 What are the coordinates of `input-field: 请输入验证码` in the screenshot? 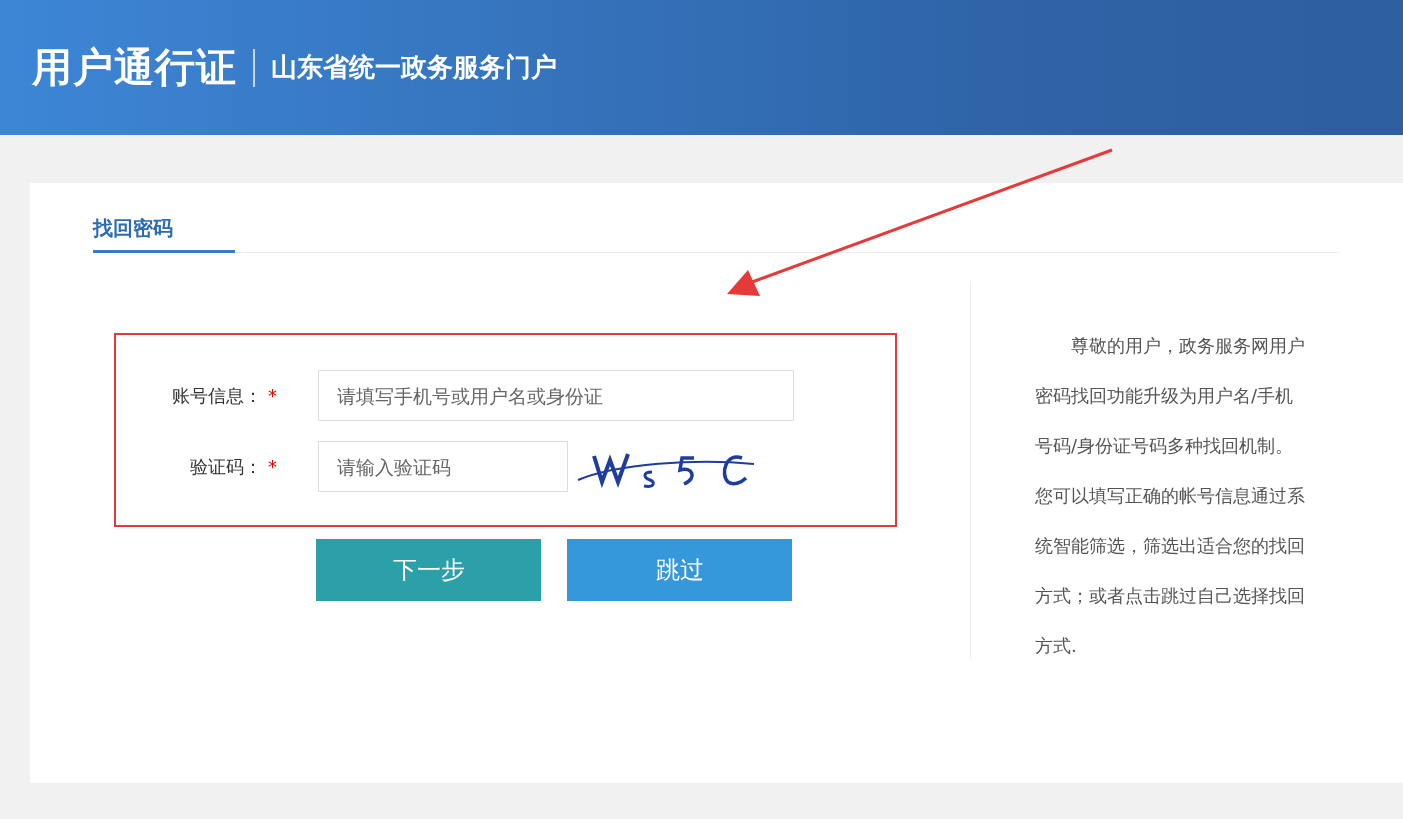 It's located at (443, 466).